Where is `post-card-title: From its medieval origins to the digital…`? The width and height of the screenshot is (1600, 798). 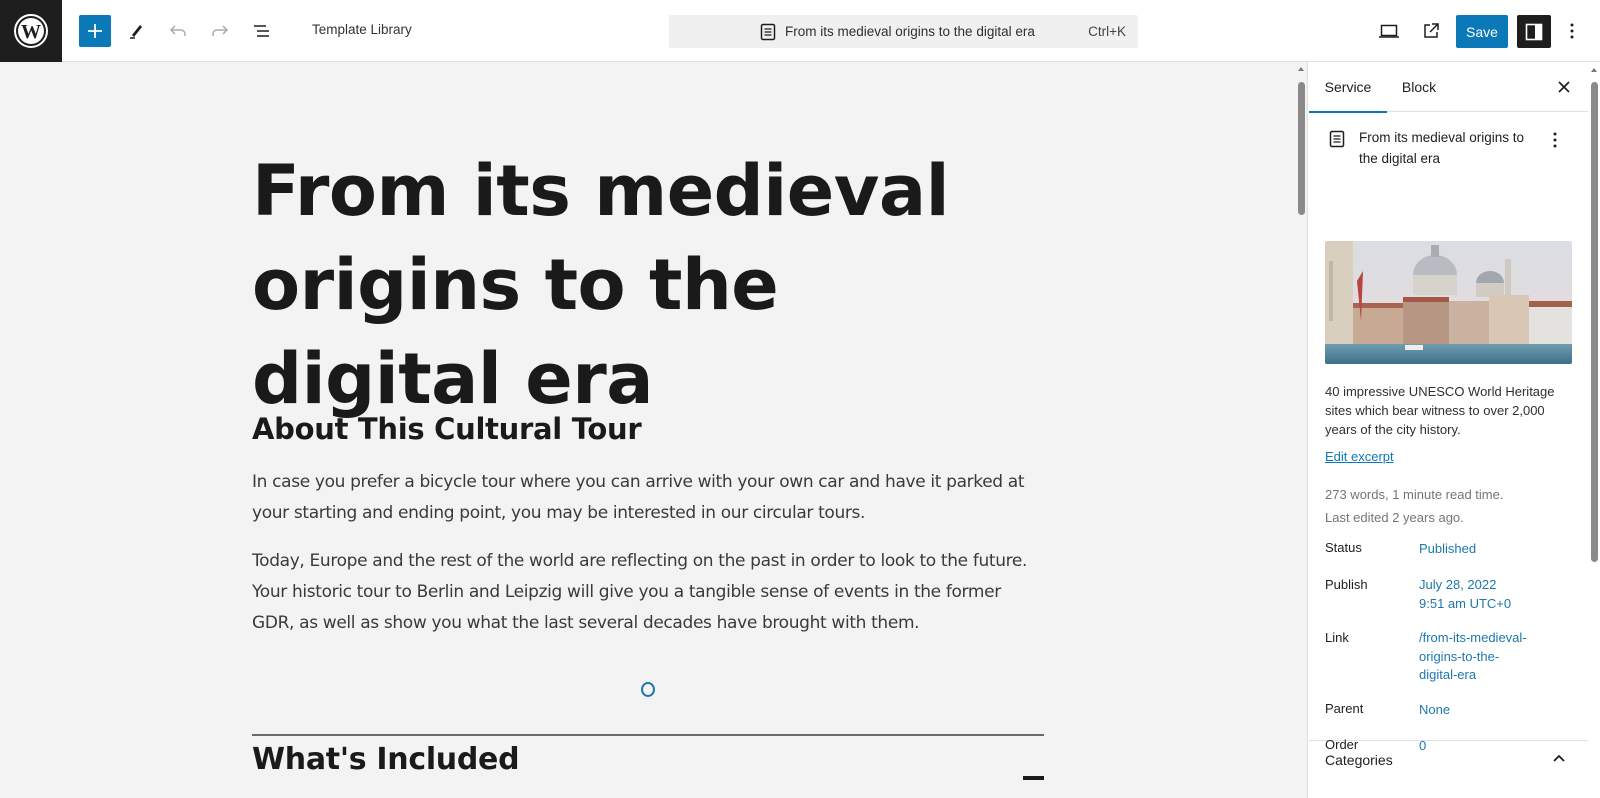 post-card-title: From its medieval origins to the digital… is located at coordinates (1442, 148).